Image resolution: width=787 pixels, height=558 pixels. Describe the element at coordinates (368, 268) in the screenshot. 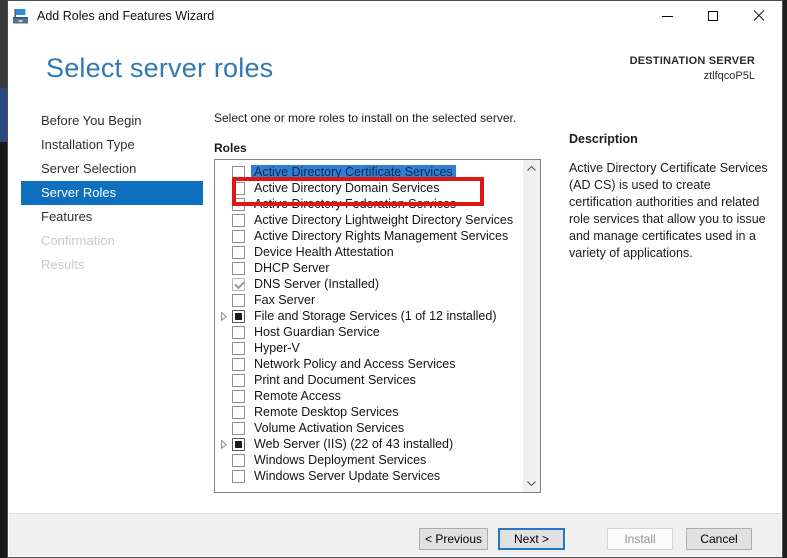

I see `role-row-dhcp-server: DHCP Server` at that location.